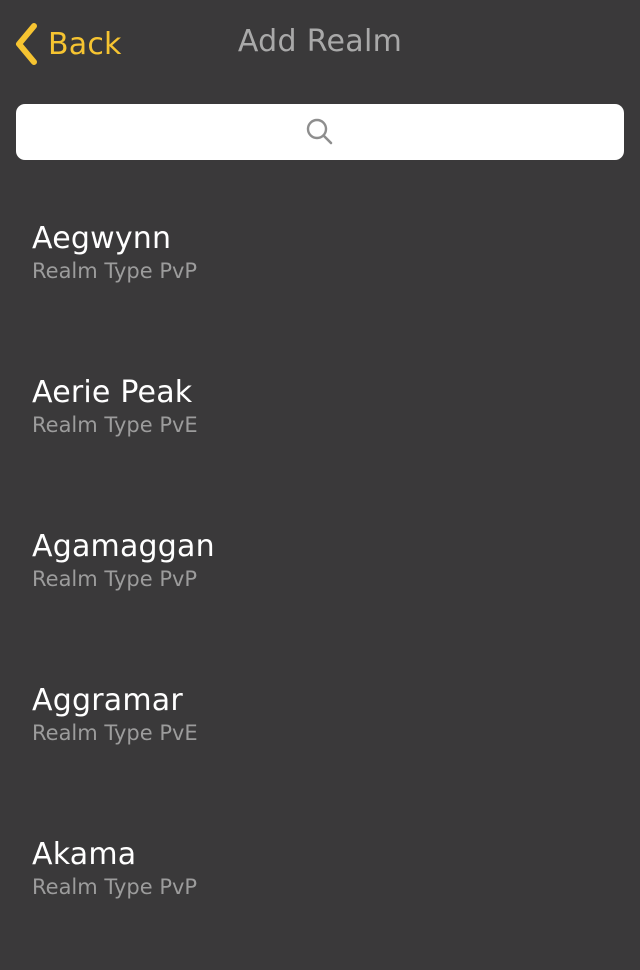  What do you see at coordinates (84, 854) in the screenshot?
I see `realm-name: Akama` at bounding box center [84, 854].